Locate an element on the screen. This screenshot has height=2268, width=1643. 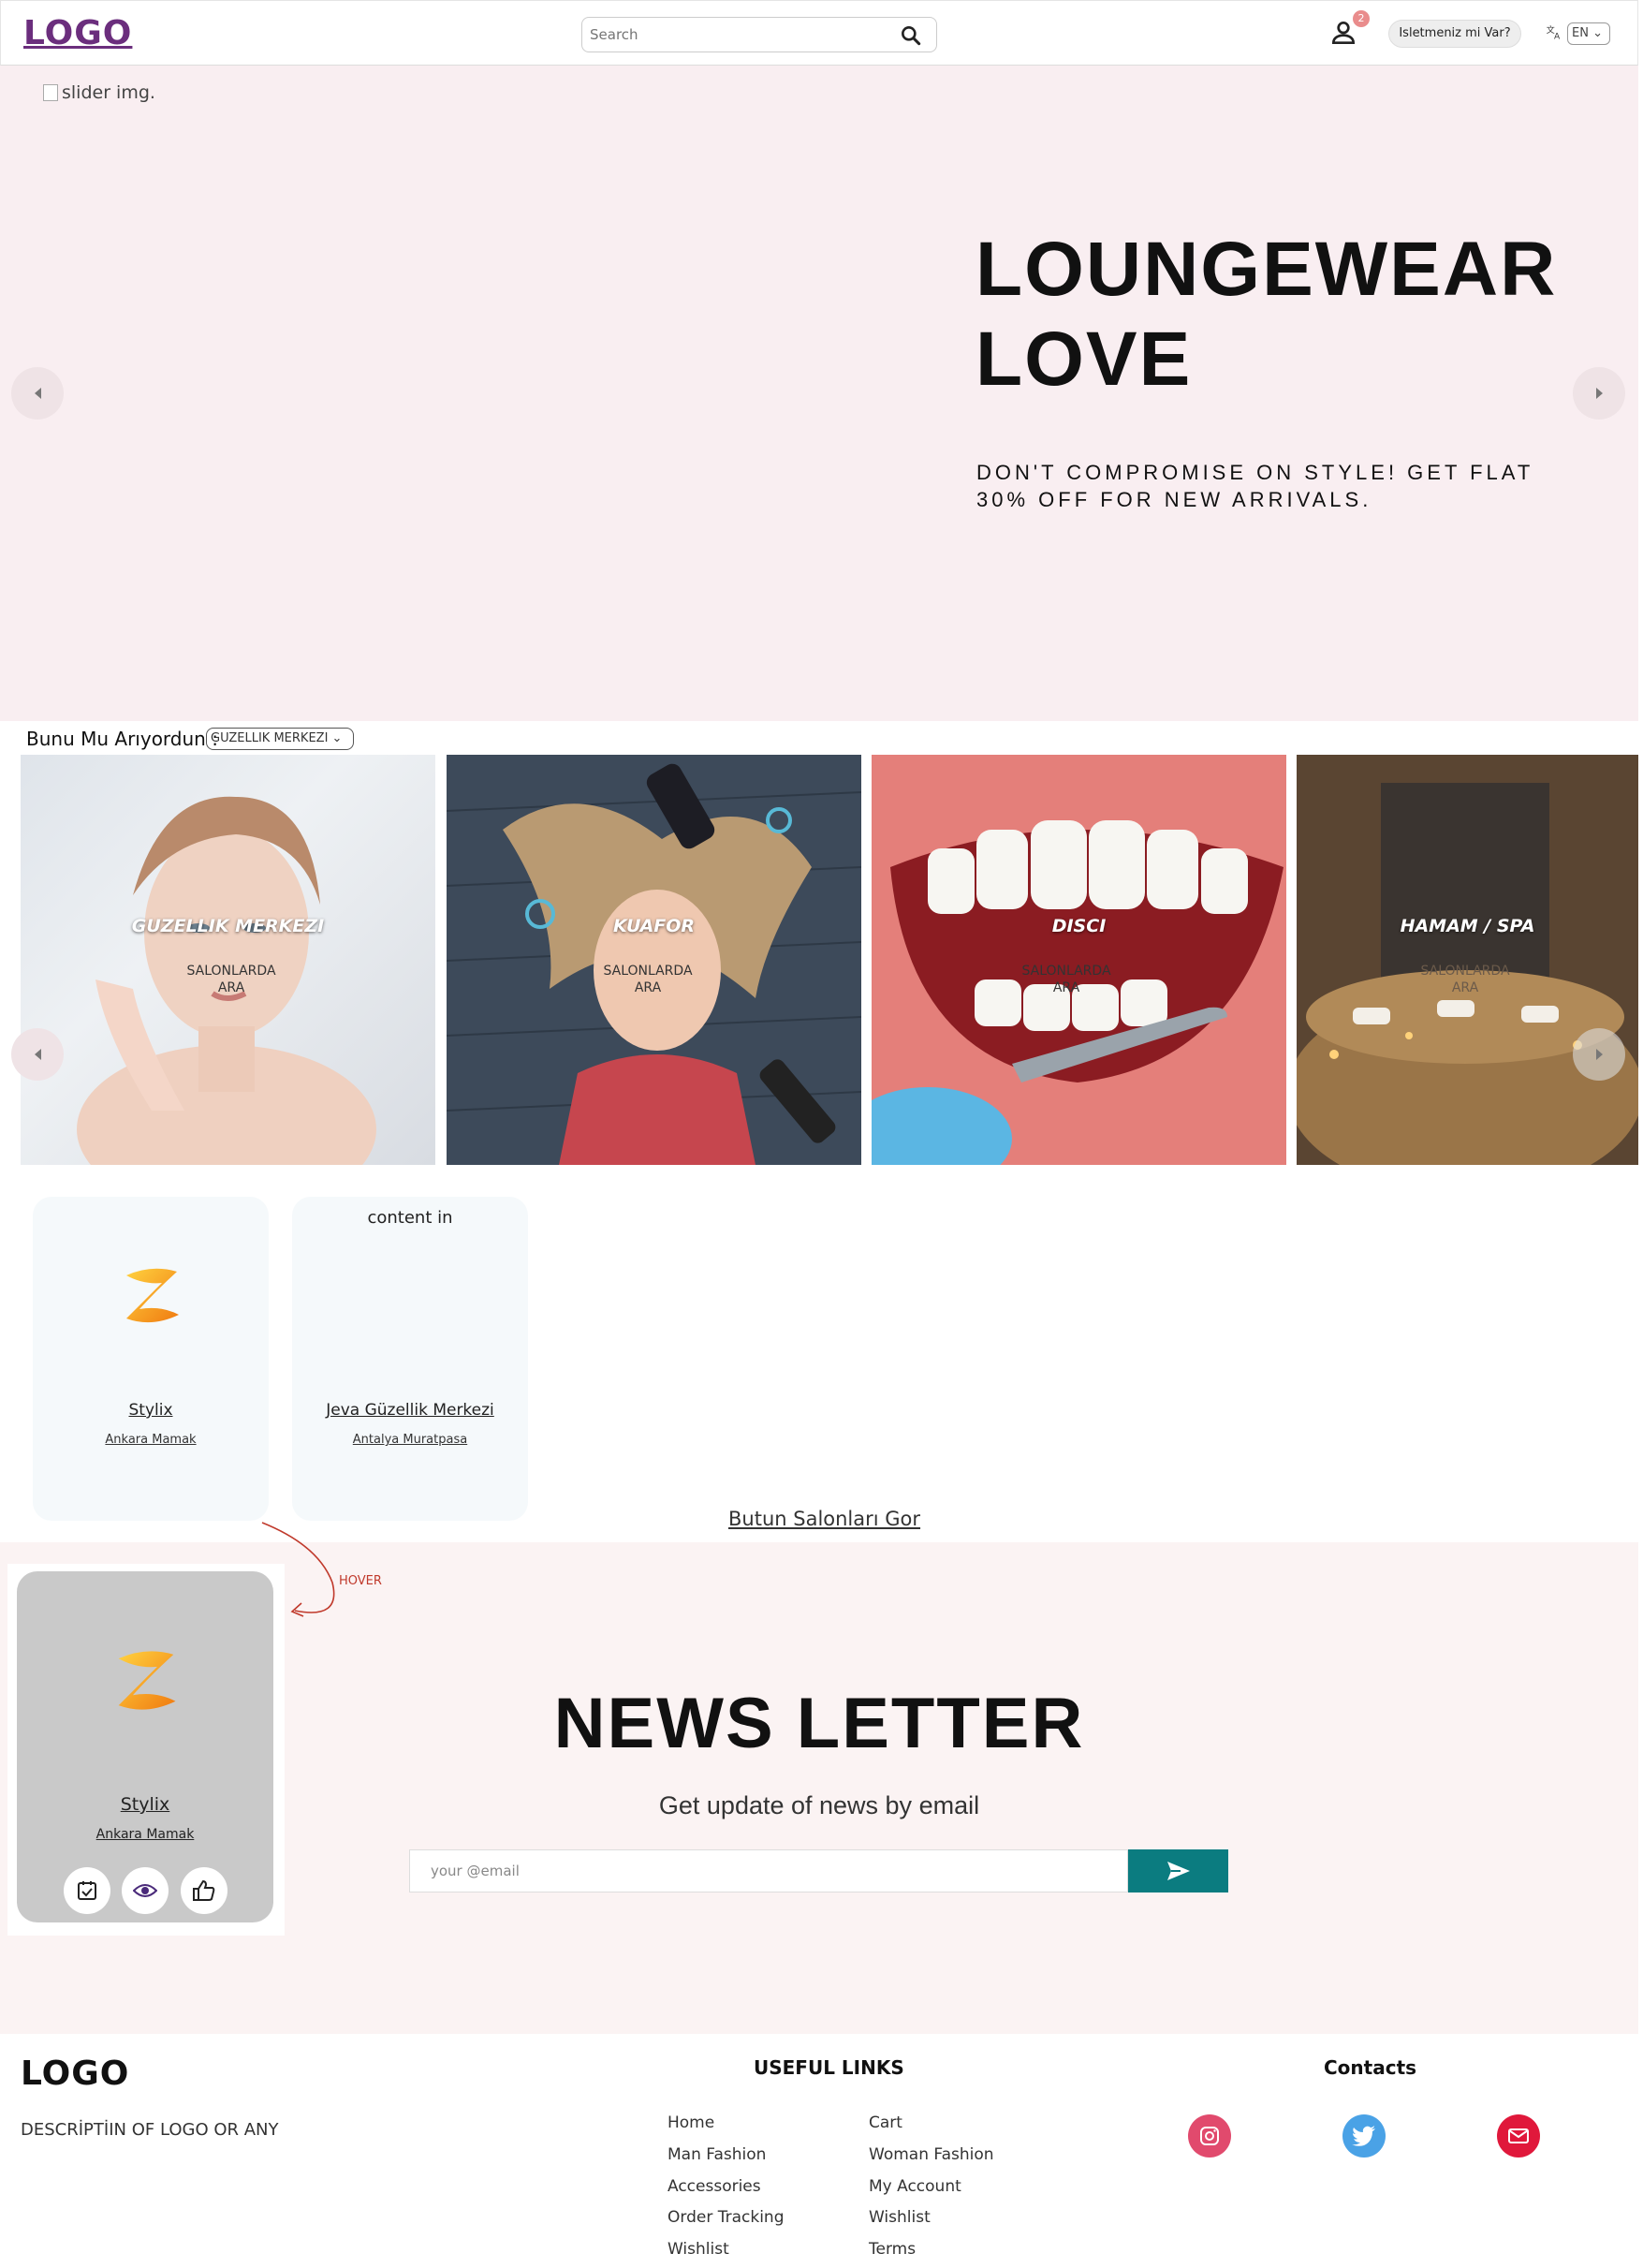
all-salons-link: Butun Salonları Gor is located at coordinates (824, 1519).